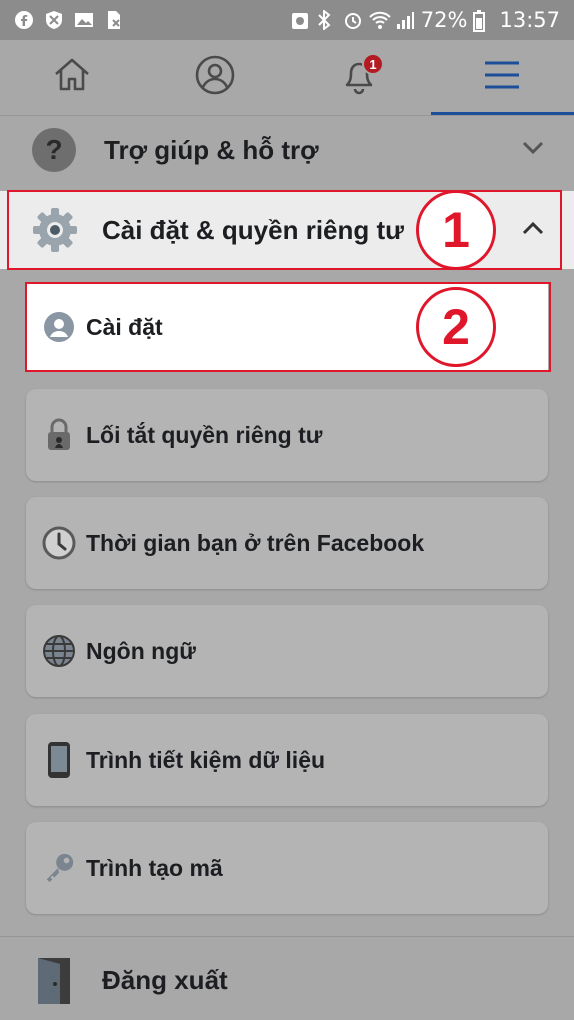  I want to click on submenu-item-time-on-facebook: Thời gian bạn ở trên Facebook, so click(287, 543).